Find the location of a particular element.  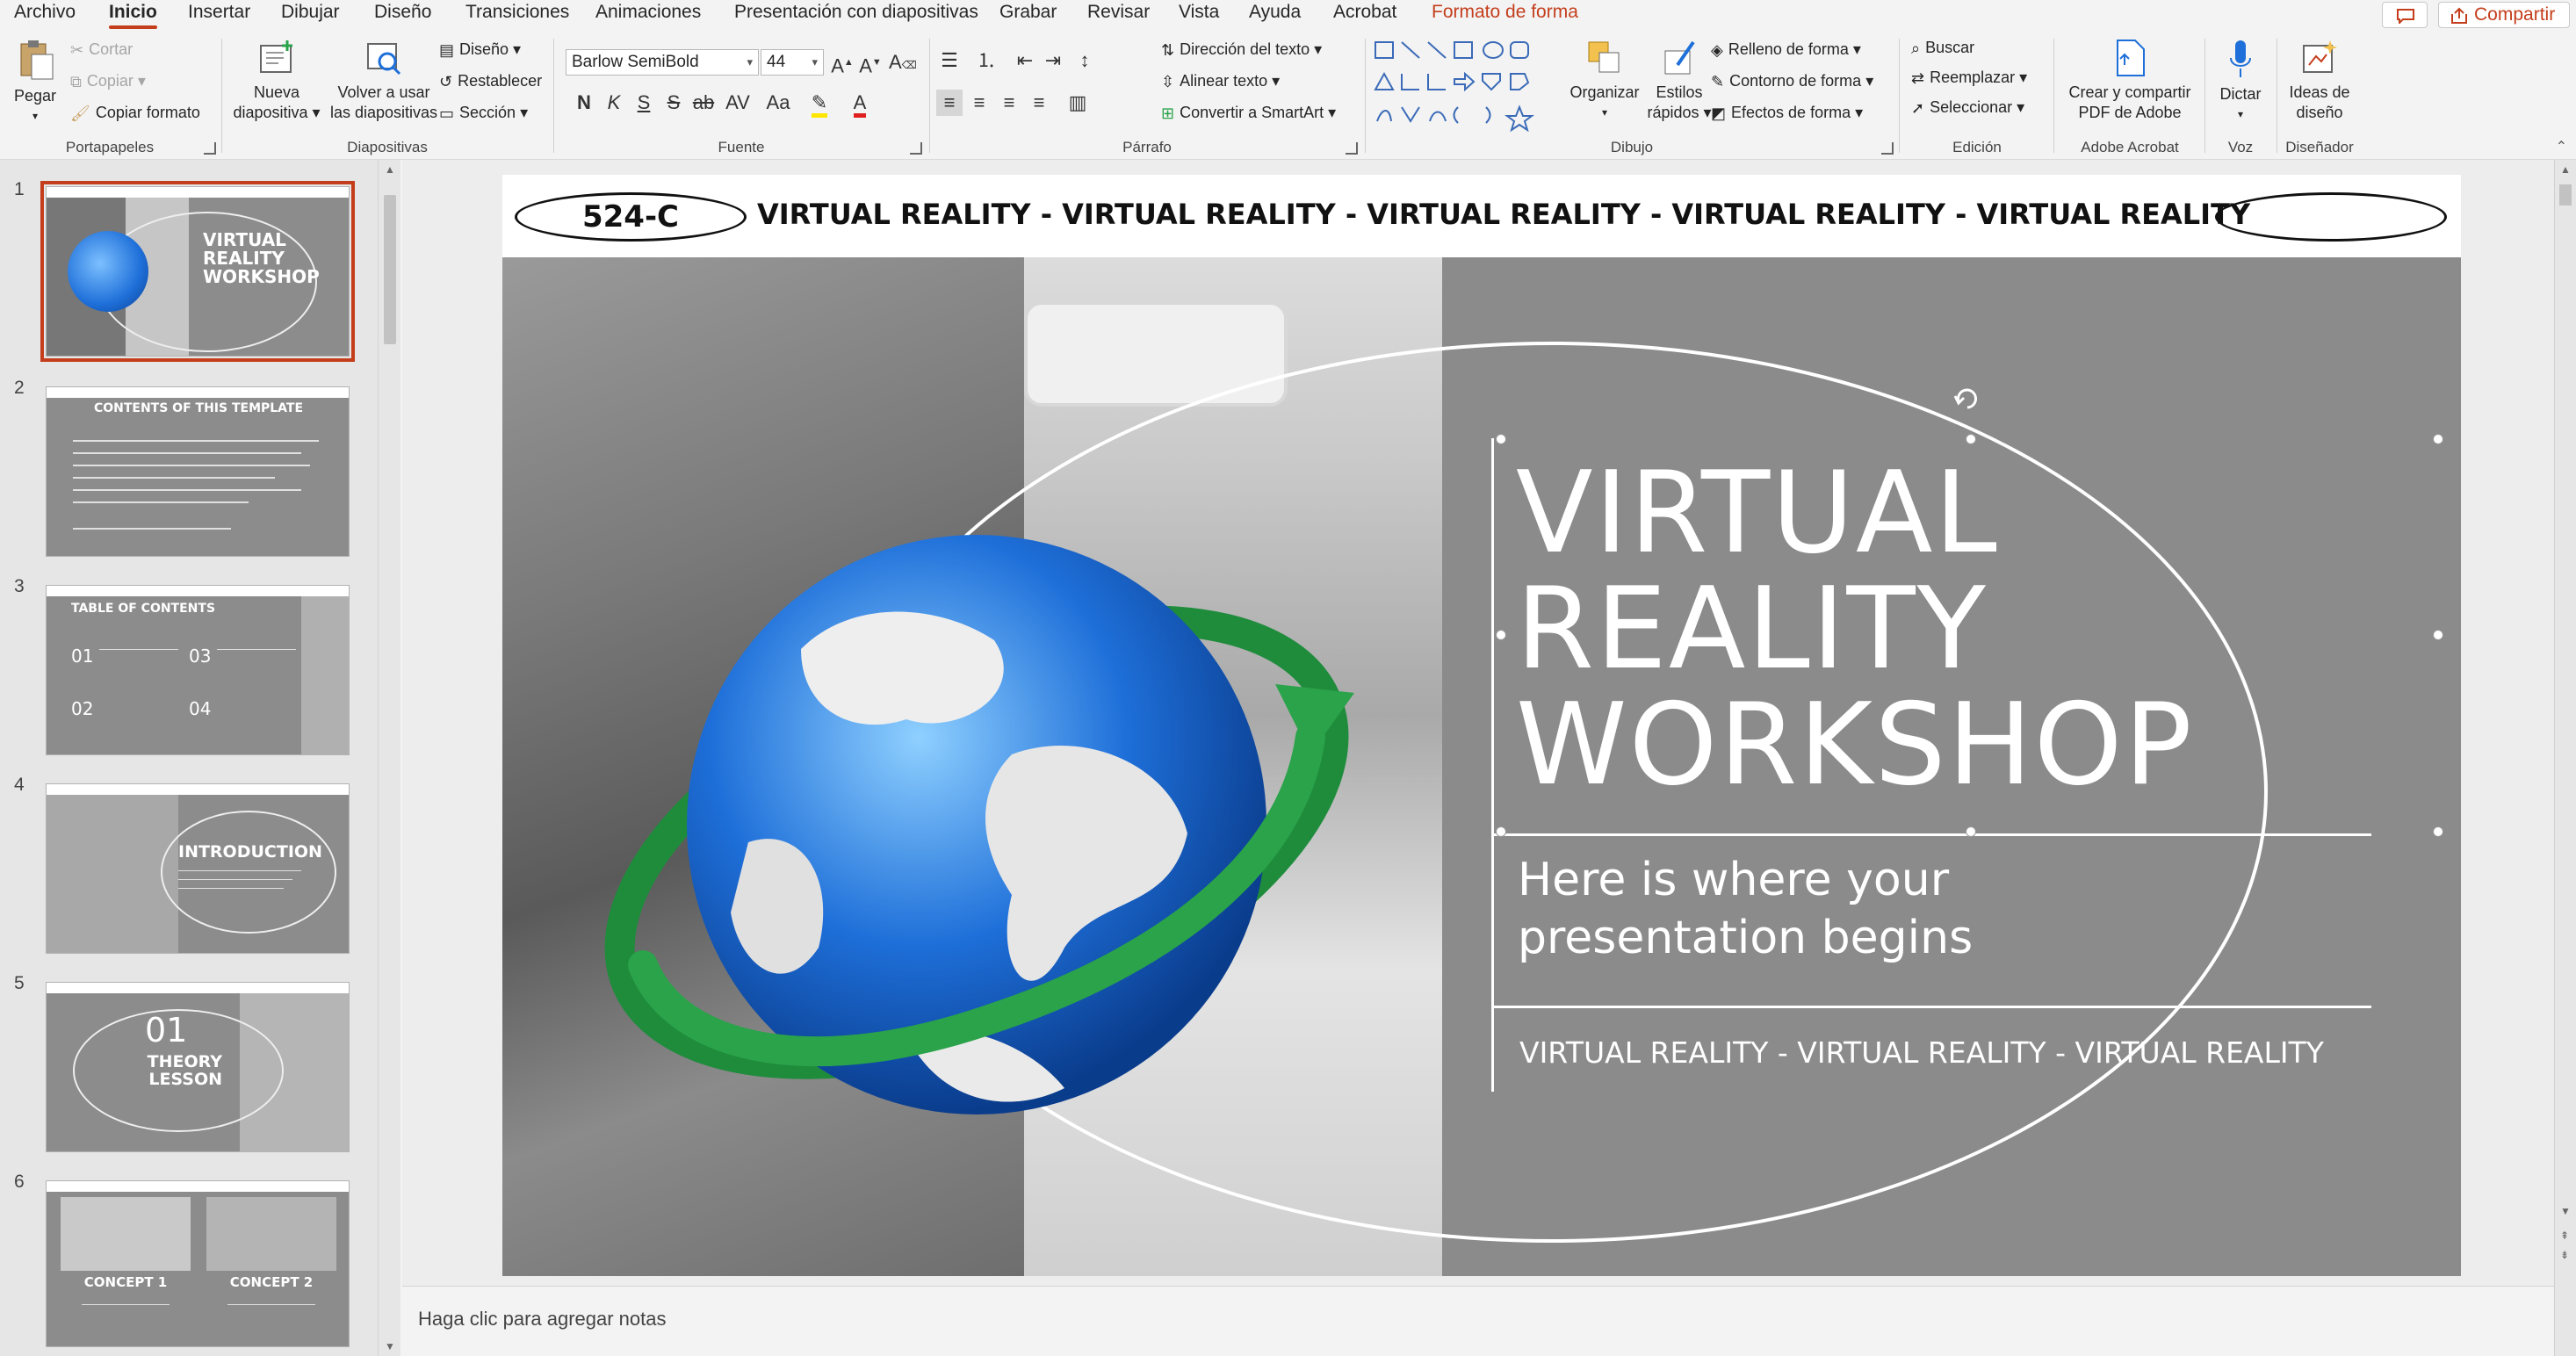

align-right-icon: ≡ is located at coordinates (1009, 103).